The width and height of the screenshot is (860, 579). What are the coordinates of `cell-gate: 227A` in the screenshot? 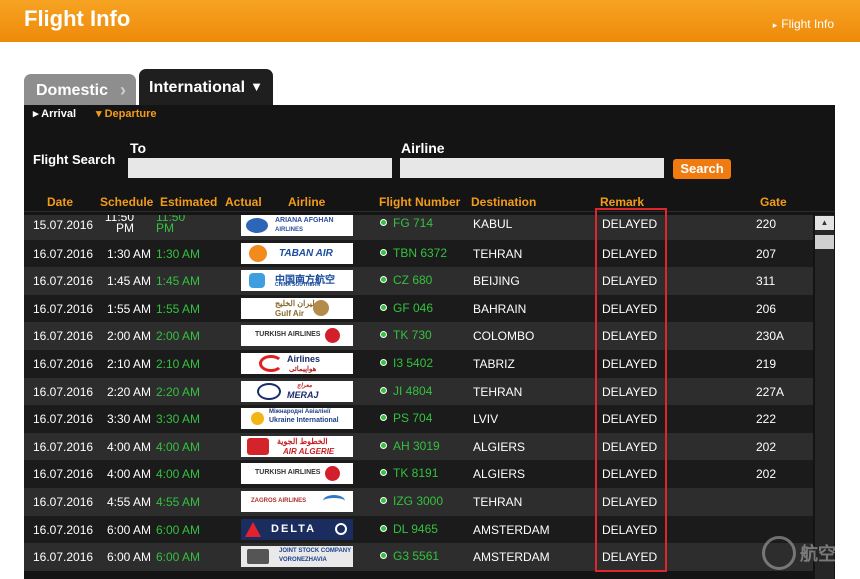 It's located at (770, 391).